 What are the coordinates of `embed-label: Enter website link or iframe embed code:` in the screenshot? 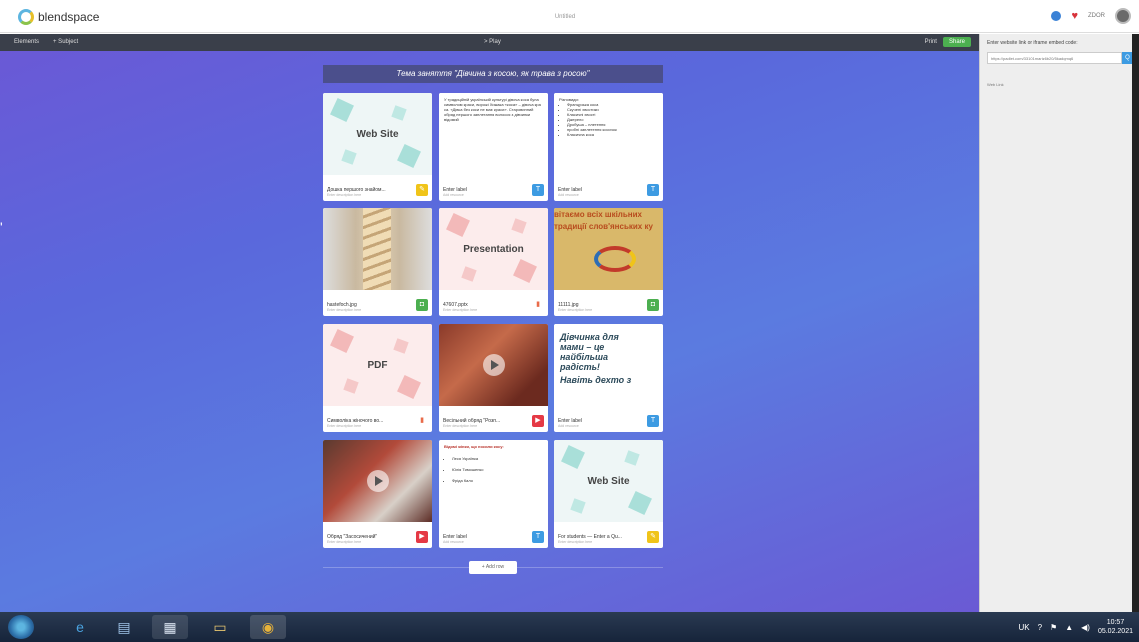 It's located at (1032, 43).